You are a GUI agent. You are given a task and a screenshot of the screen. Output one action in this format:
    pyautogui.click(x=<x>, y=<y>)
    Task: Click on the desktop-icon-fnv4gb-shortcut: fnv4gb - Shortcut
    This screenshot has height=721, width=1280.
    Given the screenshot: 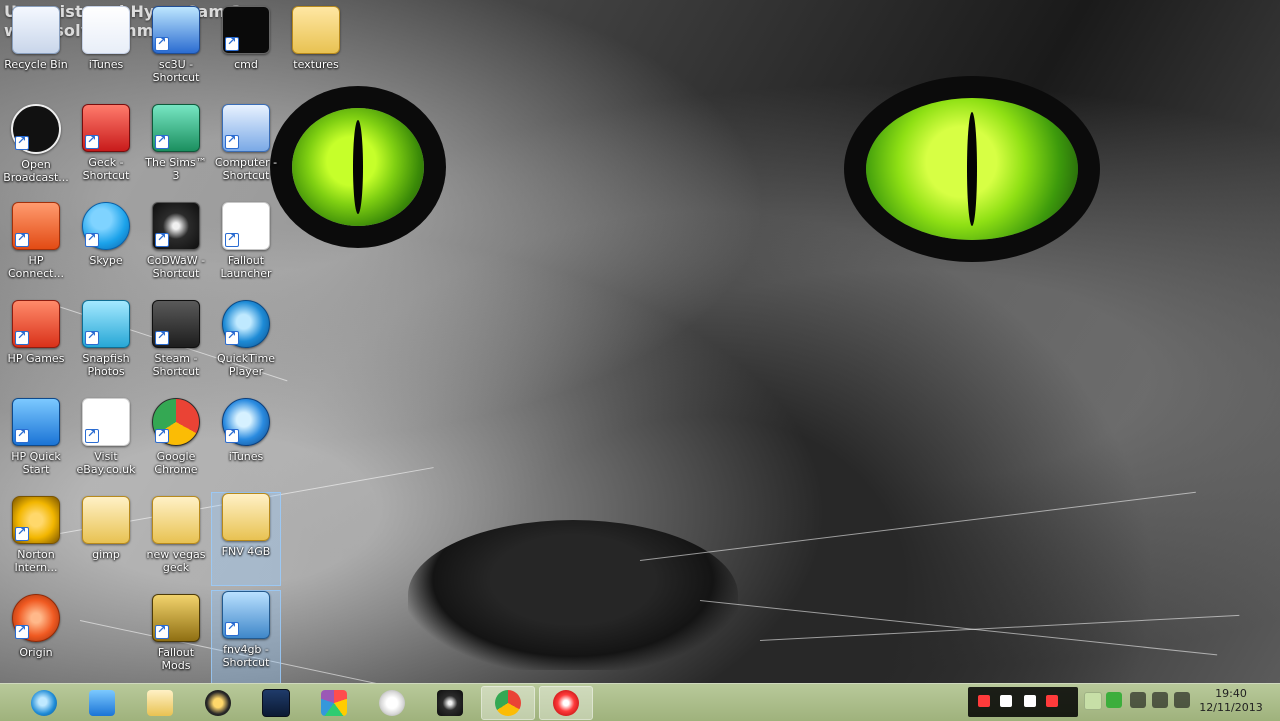 What is the action you would take?
    pyautogui.click(x=246, y=637)
    